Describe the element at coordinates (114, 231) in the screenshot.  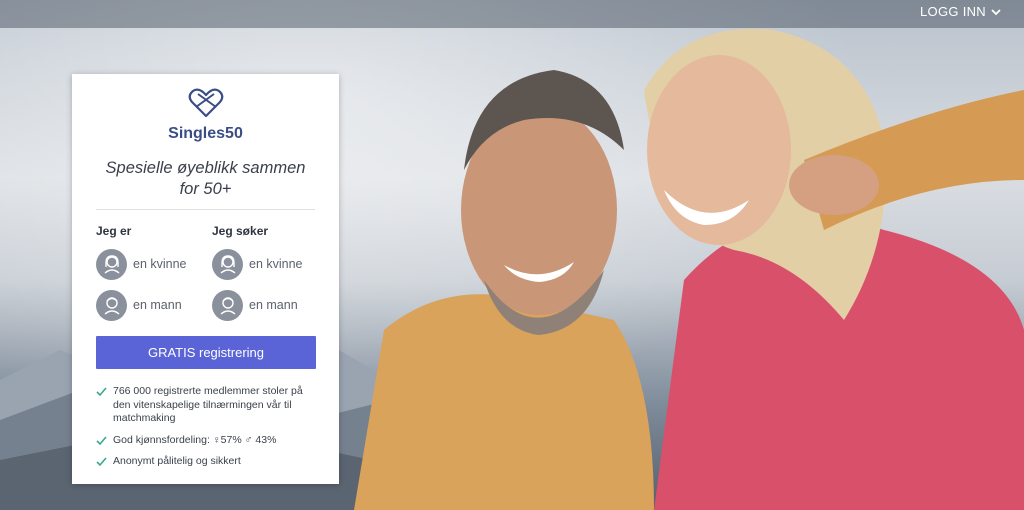
I see `i-am-heading: Jeg er` at that location.